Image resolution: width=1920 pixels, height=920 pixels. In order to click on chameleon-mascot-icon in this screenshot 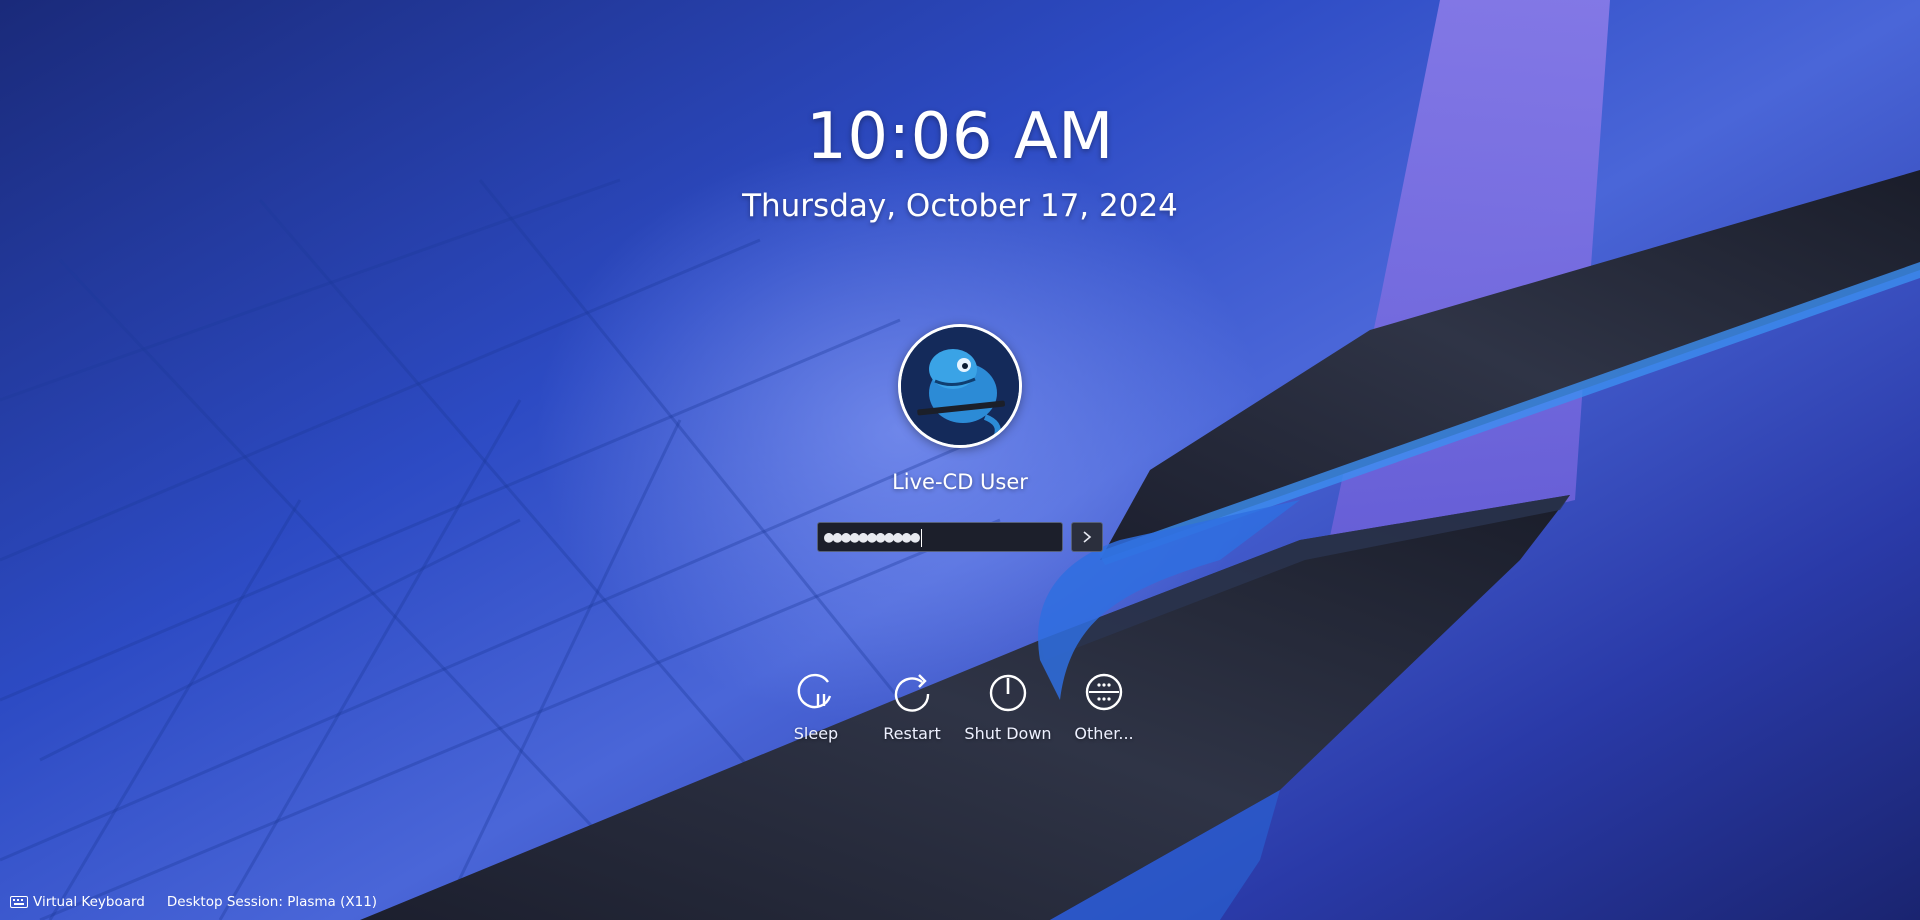, I will do `click(960, 386)`.